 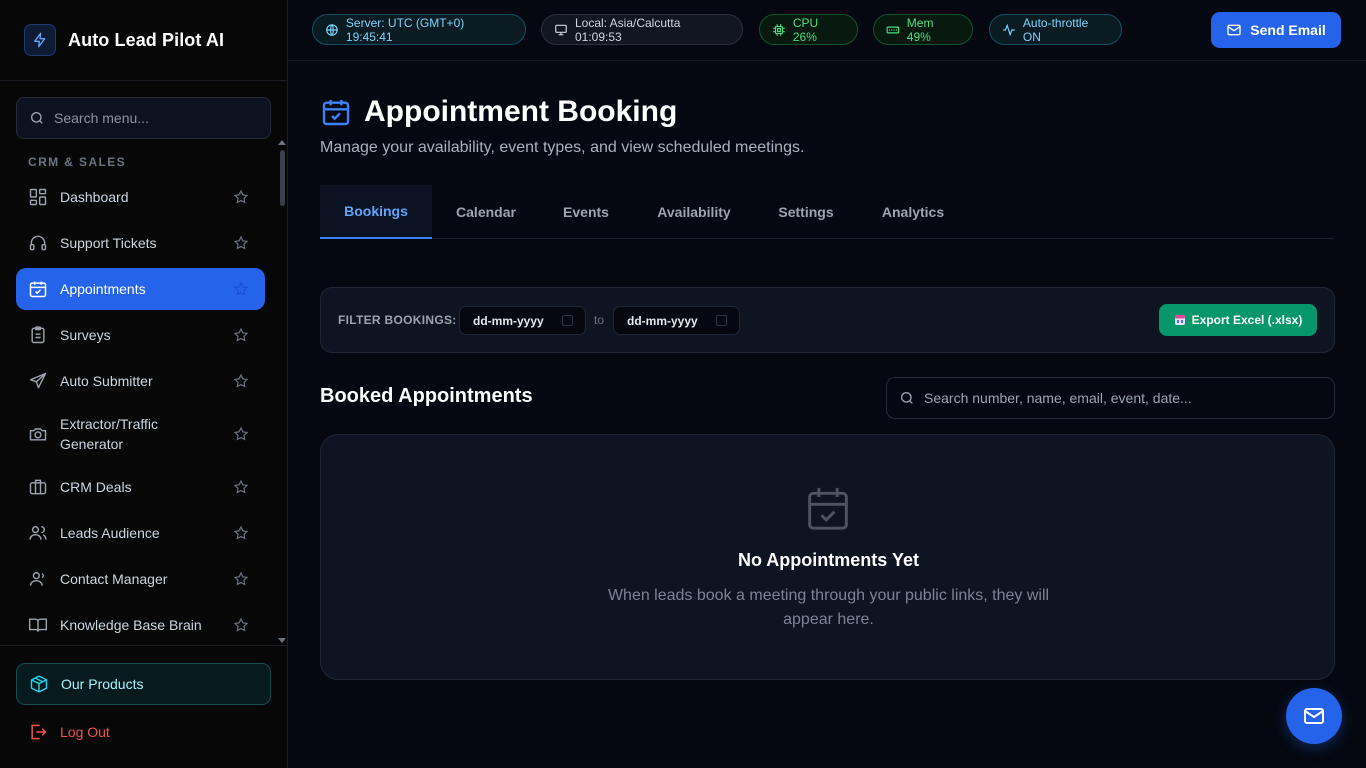 I want to click on booked-appointments-title: Booked Appointments, so click(x=426, y=396).